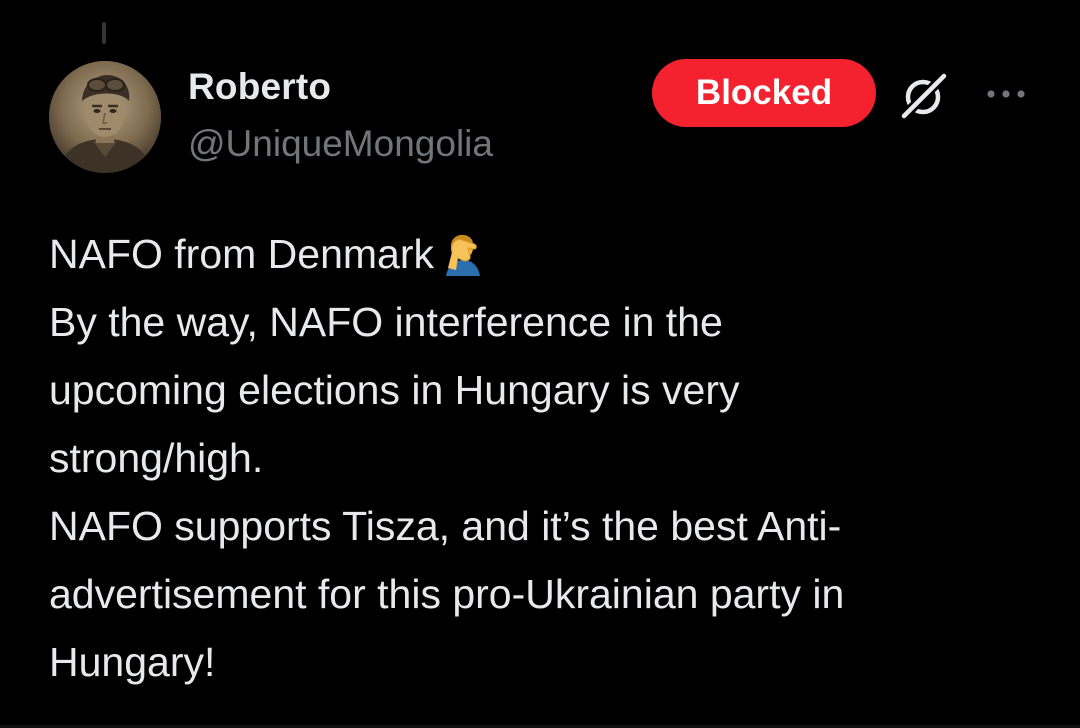 The width and height of the screenshot is (1080, 728). Describe the element at coordinates (241, 254) in the screenshot. I see `tweet-line-text: NAFO from Denmark` at that location.